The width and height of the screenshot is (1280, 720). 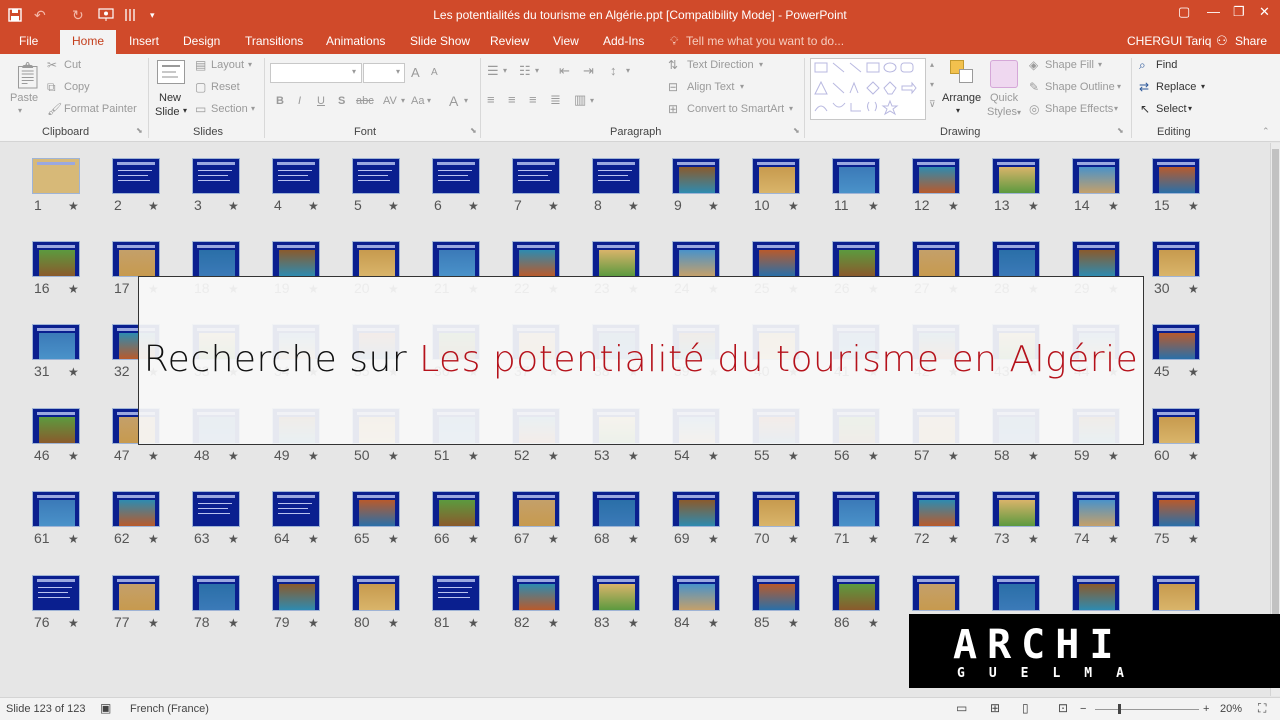 What do you see at coordinates (24, 98) in the screenshot?
I see `paste-button: Paste` at bounding box center [24, 98].